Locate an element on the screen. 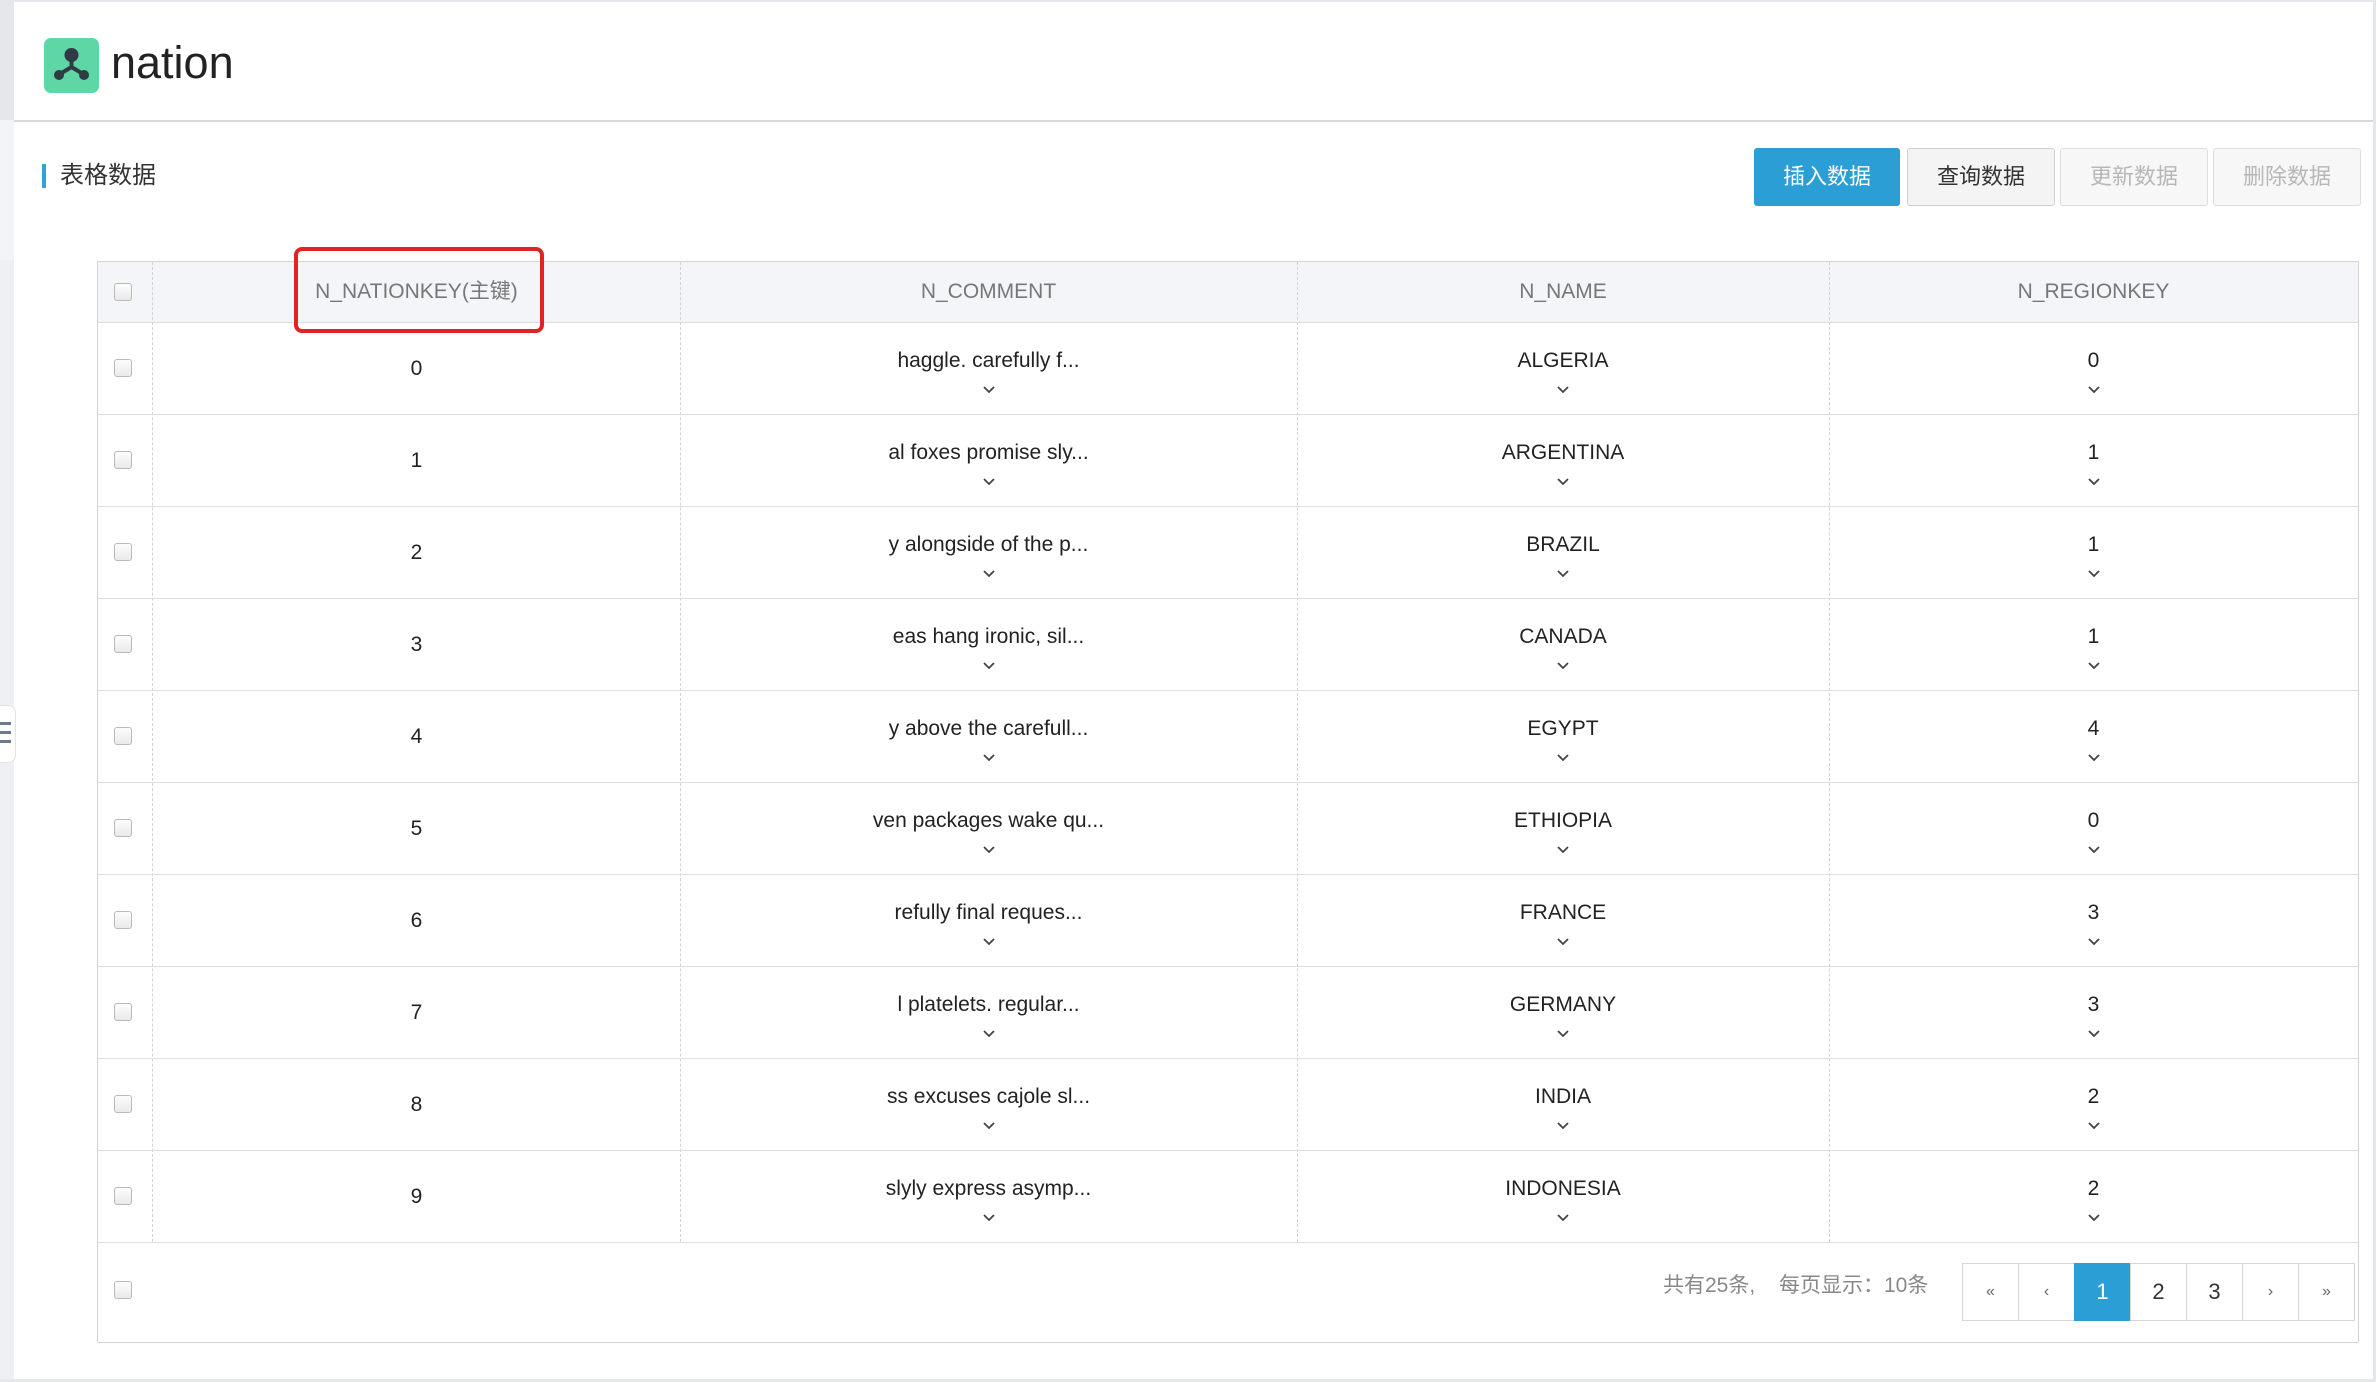 Image resolution: width=2376 pixels, height=1382 pixels. cell-name-value: ETHIOPIA is located at coordinates (1563, 820).